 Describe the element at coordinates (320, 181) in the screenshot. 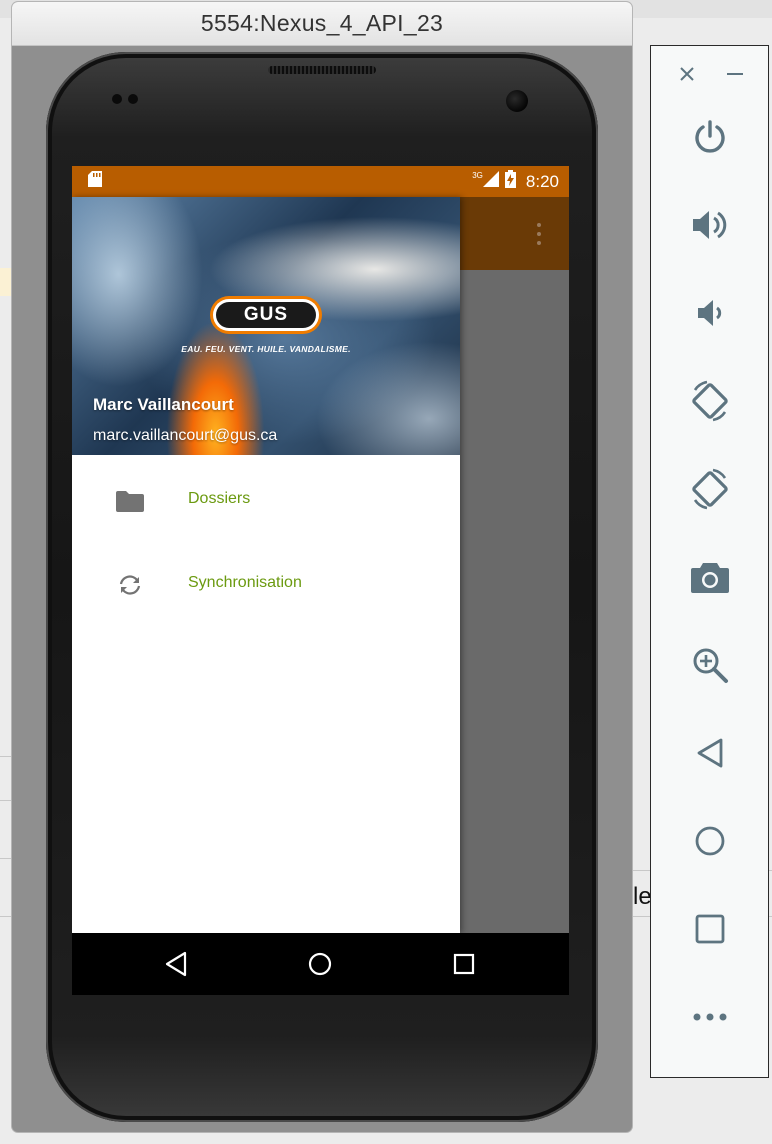

I see `status-bar: 3G 8:20` at that location.